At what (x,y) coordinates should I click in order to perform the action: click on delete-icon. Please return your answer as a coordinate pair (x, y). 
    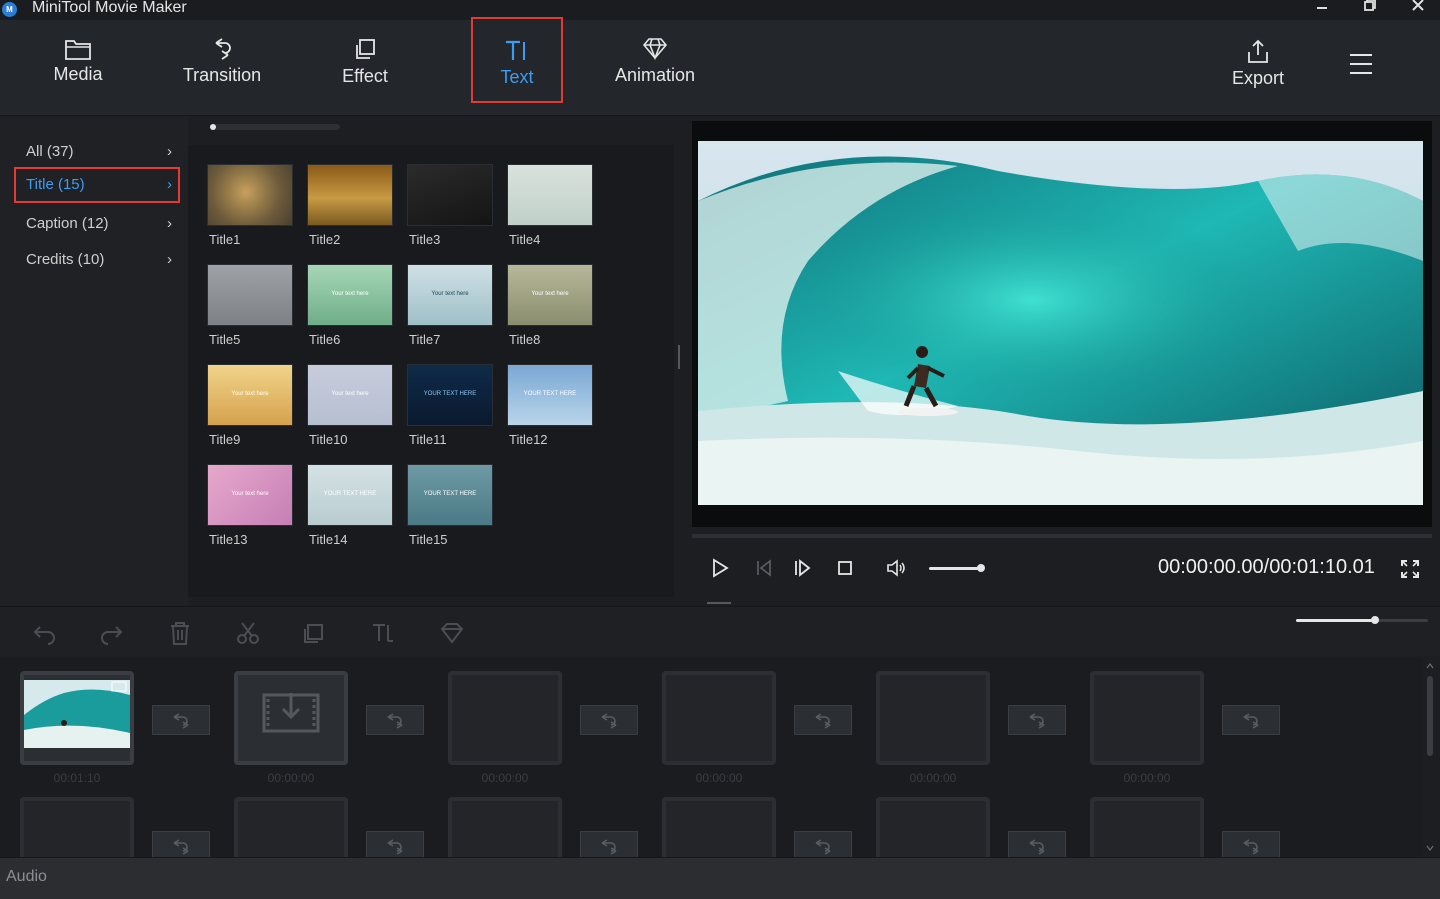
    Looking at the image, I should click on (180, 633).